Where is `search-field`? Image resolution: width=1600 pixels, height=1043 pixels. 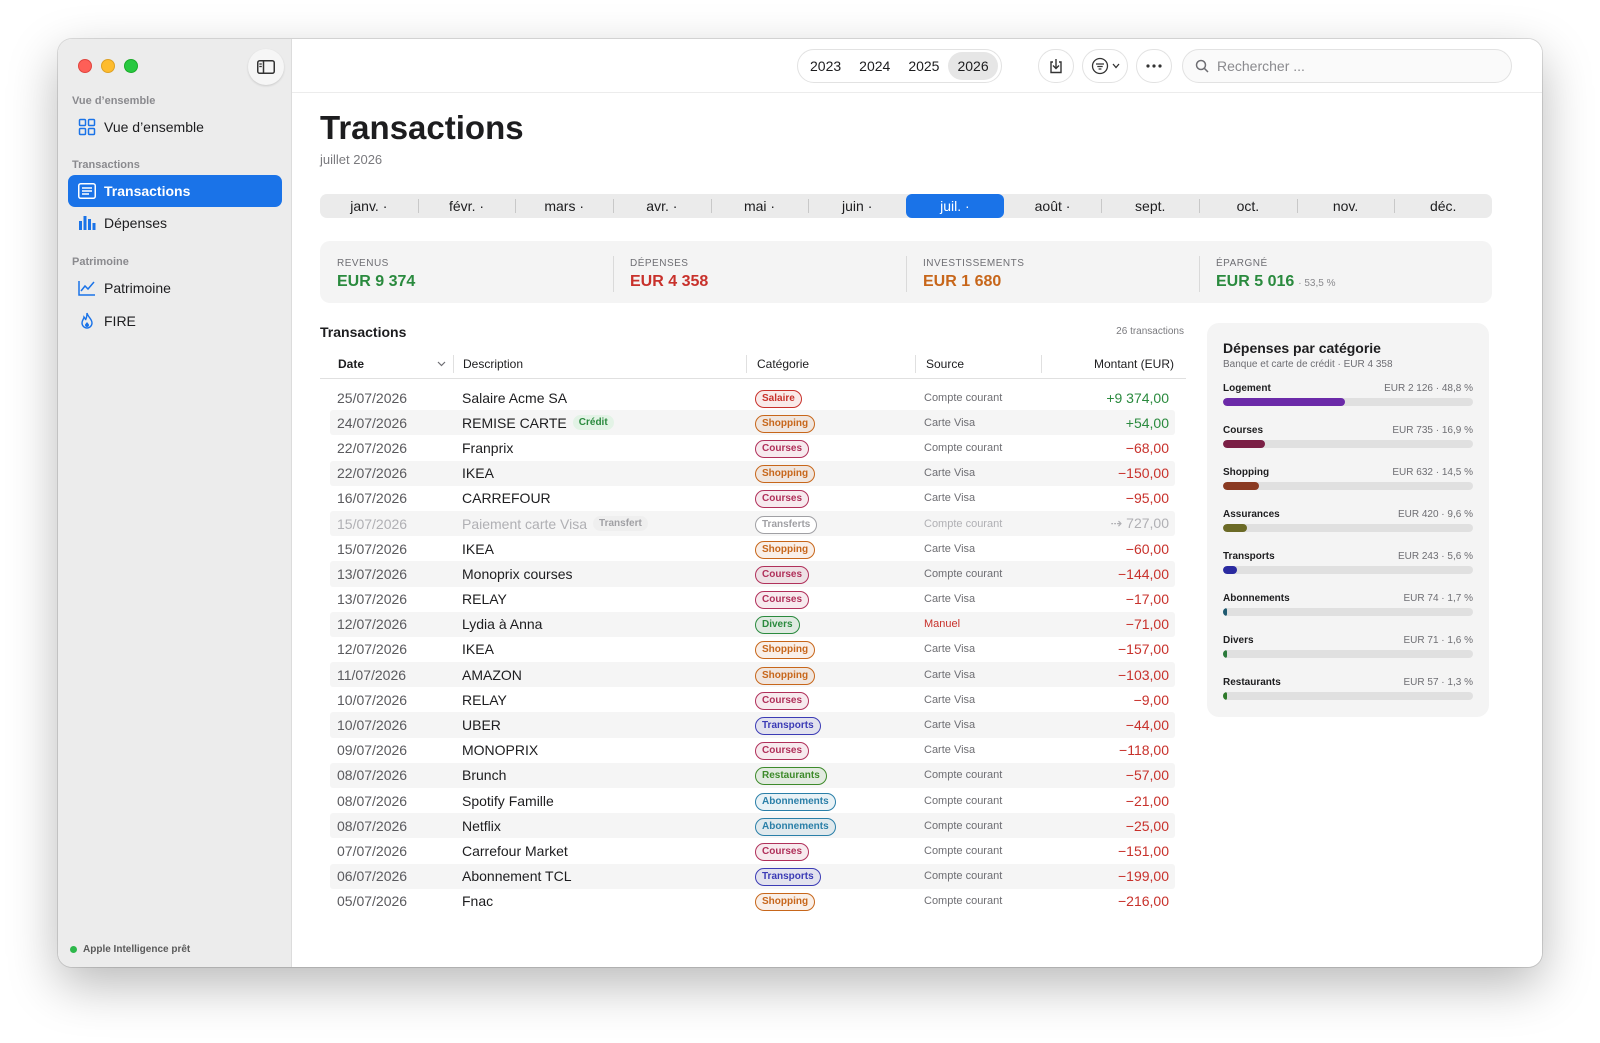 search-field is located at coordinates (1347, 66).